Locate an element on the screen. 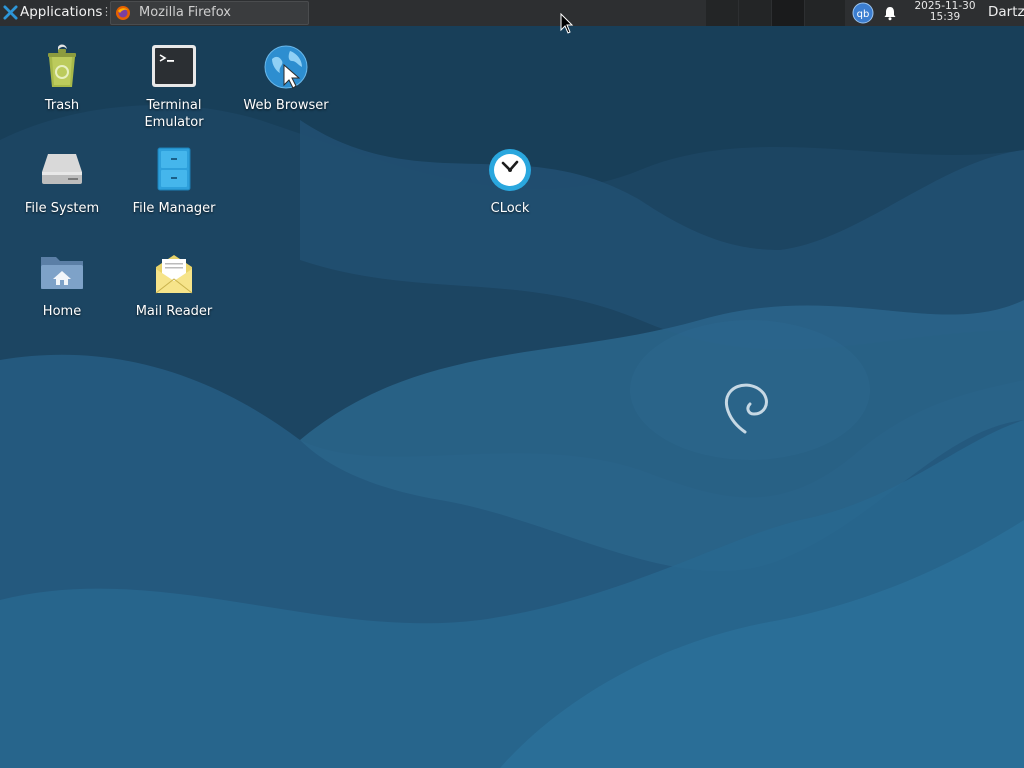 The width and height of the screenshot is (1024, 768). trash-icon is located at coordinates (62, 65).